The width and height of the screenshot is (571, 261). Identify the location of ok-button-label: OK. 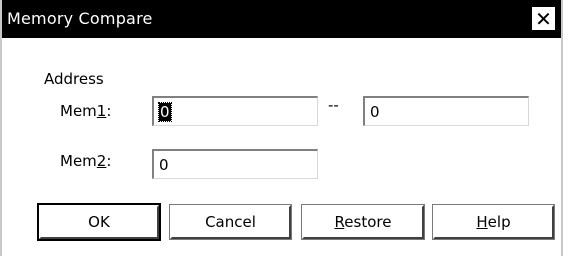
(99, 222).